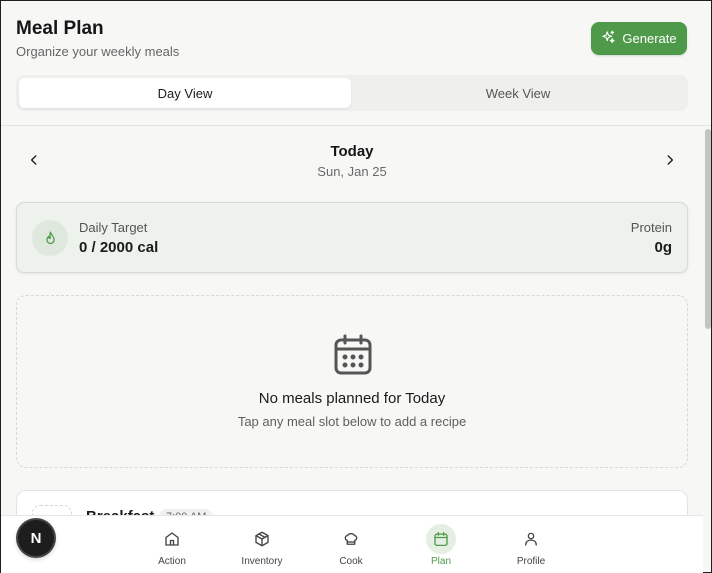 The width and height of the screenshot is (712, 573). What do you see at coordinates (60, 28) in the screenshot?
I see `page-title: Meal Plan` at bounding box center [60, 28].